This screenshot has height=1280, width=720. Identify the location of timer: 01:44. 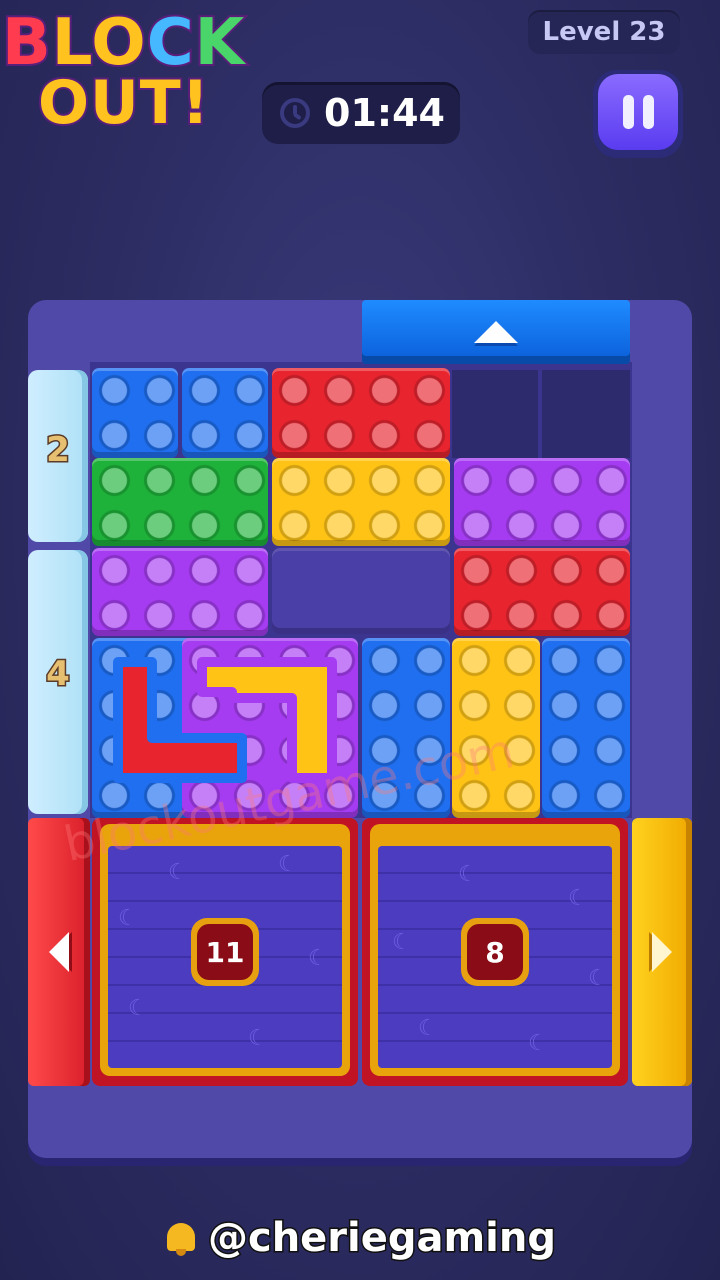
(361, 113).